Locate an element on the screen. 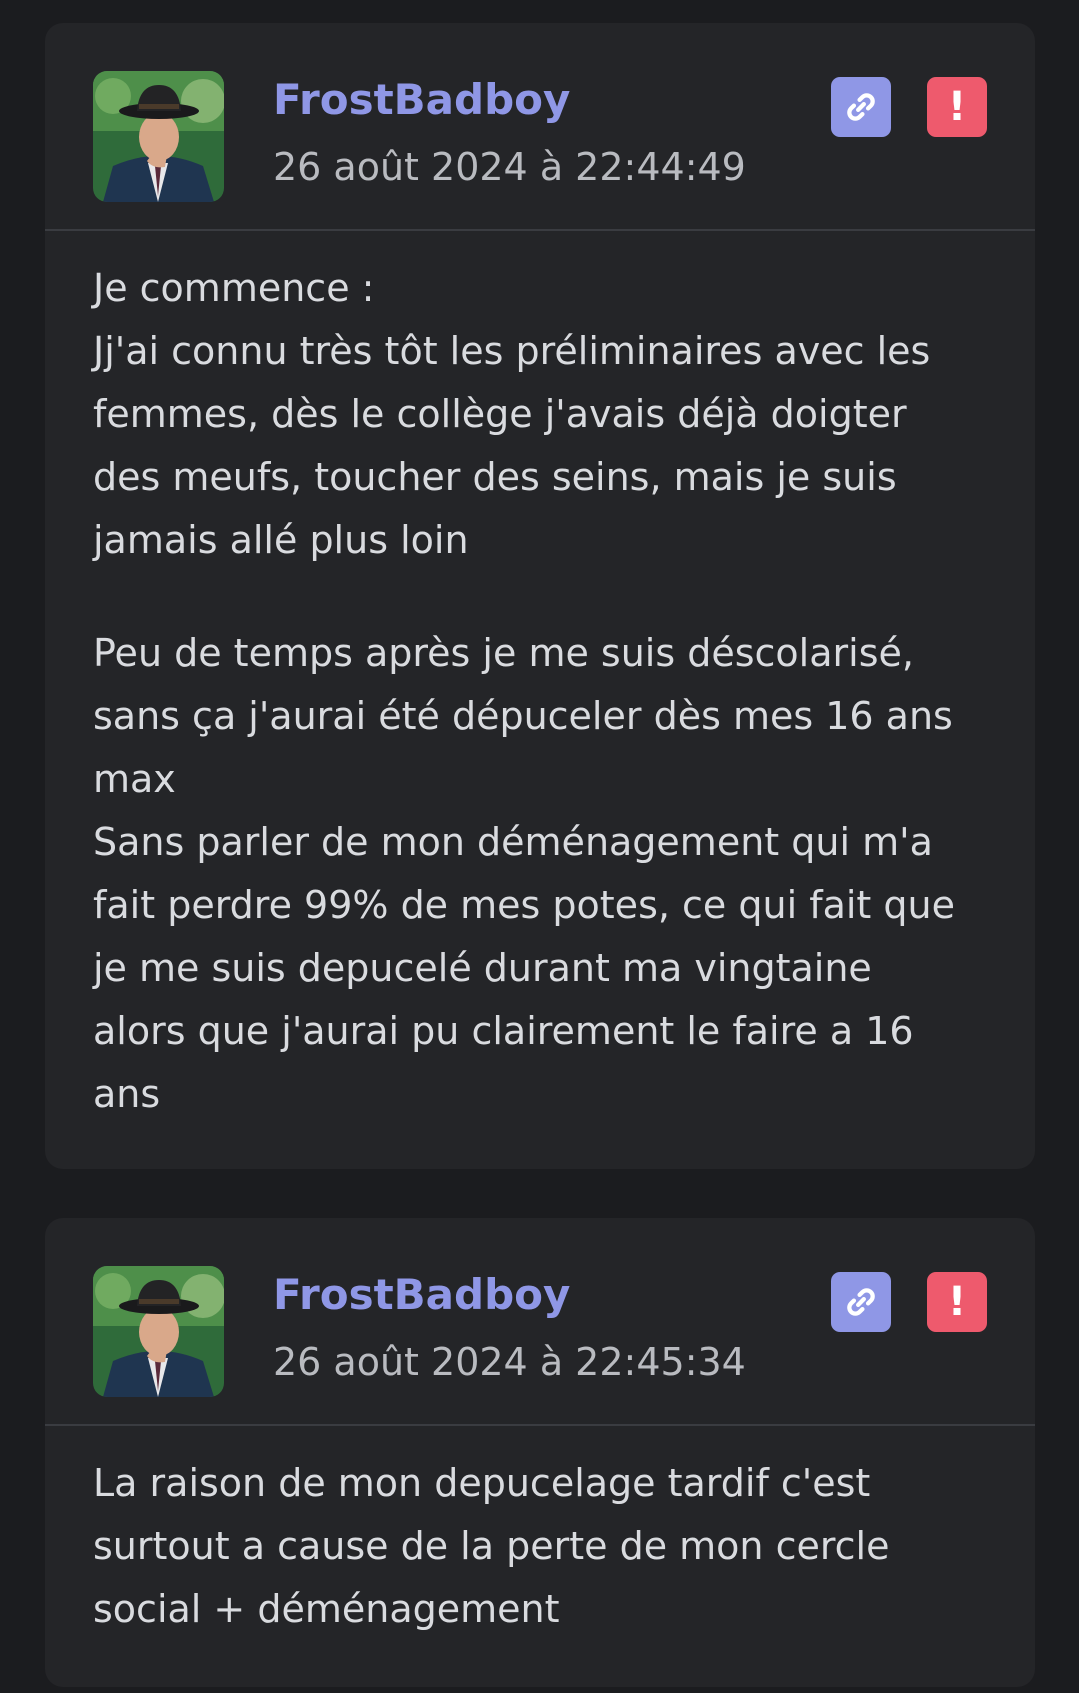 Image resolution: width=1079 pixels, height=1693 pixels. text-line: social + déménagement is located at coordinates (326, 1609).